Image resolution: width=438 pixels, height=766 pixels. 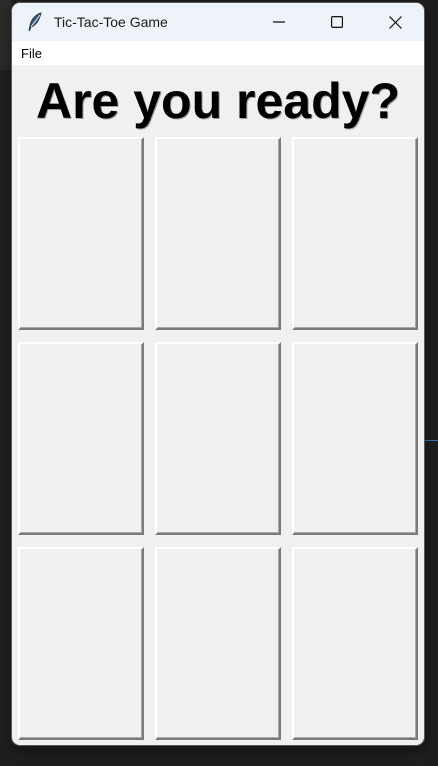 I want to click on game-heading: Are you ready?, so click(x=217, y=101).